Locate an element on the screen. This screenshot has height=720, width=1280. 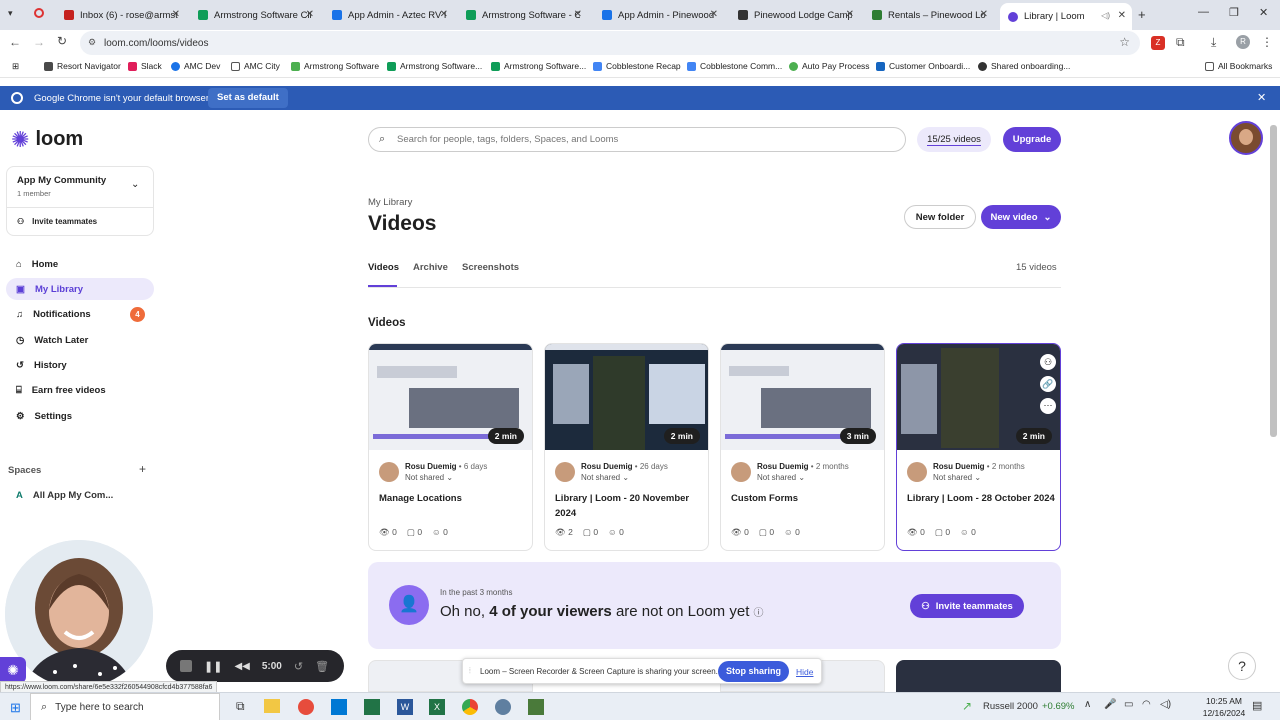
stop-recording-icon is located at coordinates (186, 666).